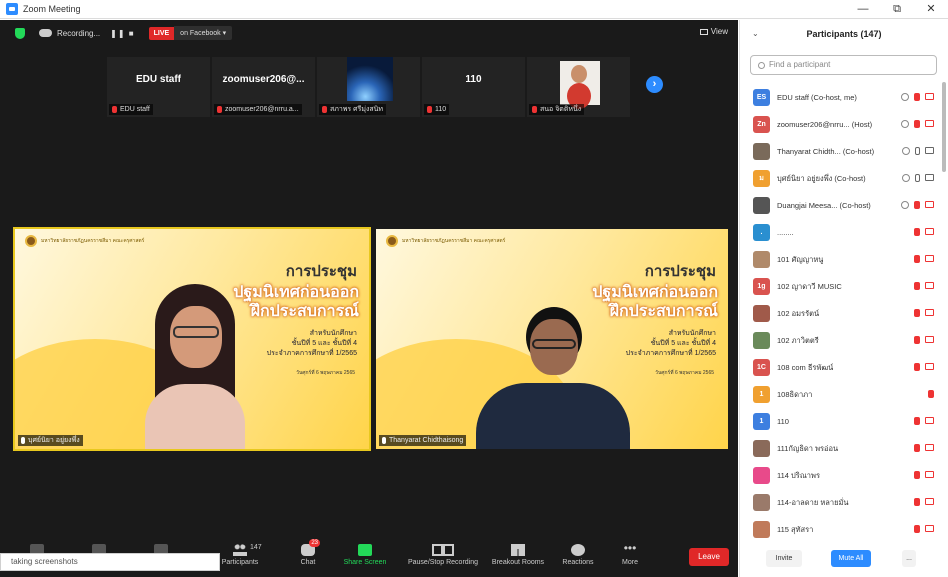 This screenshot has height=577, width=948. Describe the element at coordinates (761, 65) in the screenshot. I see `search-icon` at that location.